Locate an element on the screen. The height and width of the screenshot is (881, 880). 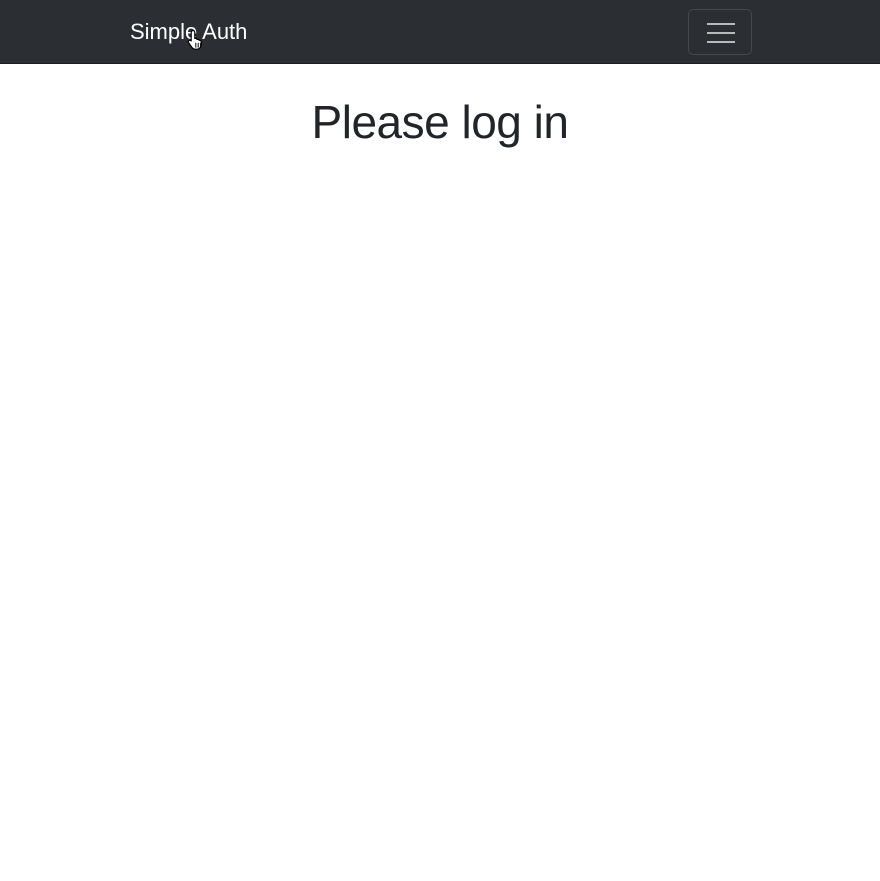
navbar: Simple Auth is located at coordinates (440, 32).